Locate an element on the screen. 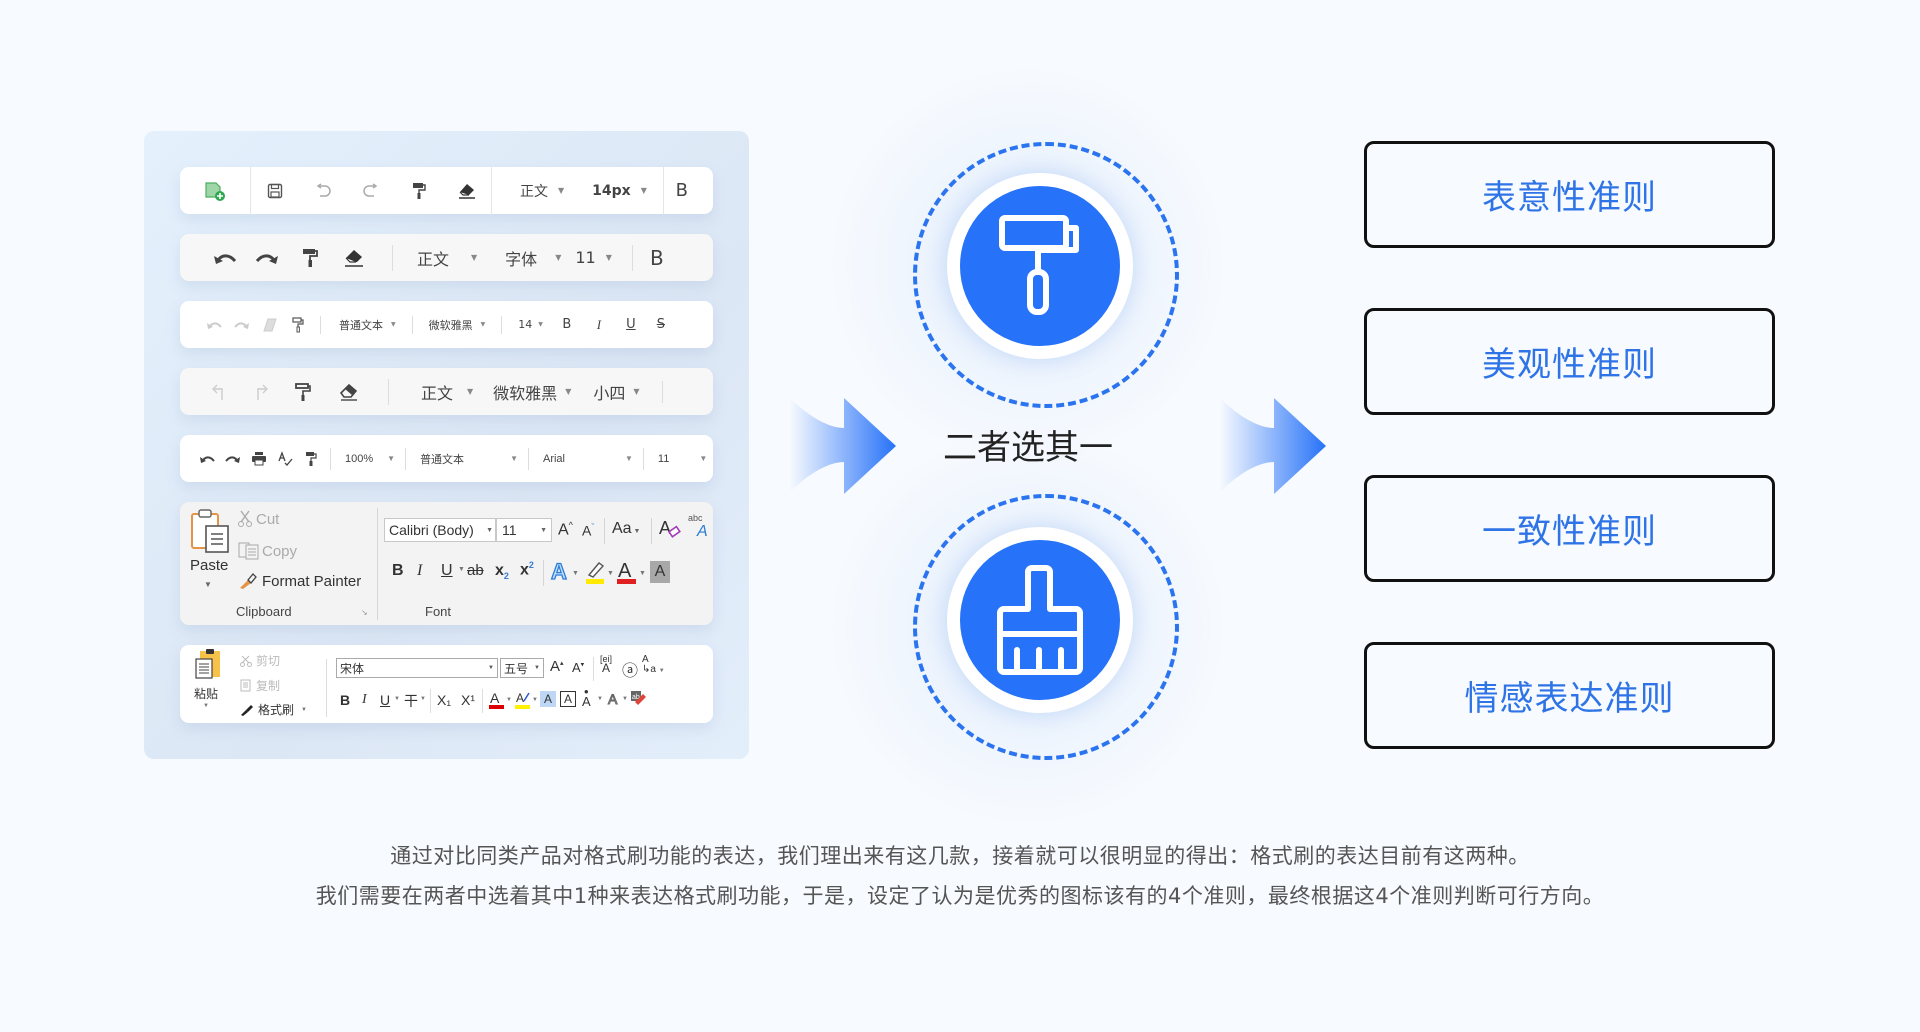 The width and height of the screenshot is (1920, 1032). grow-font-button: A^ is located at coordinates (565, 529).